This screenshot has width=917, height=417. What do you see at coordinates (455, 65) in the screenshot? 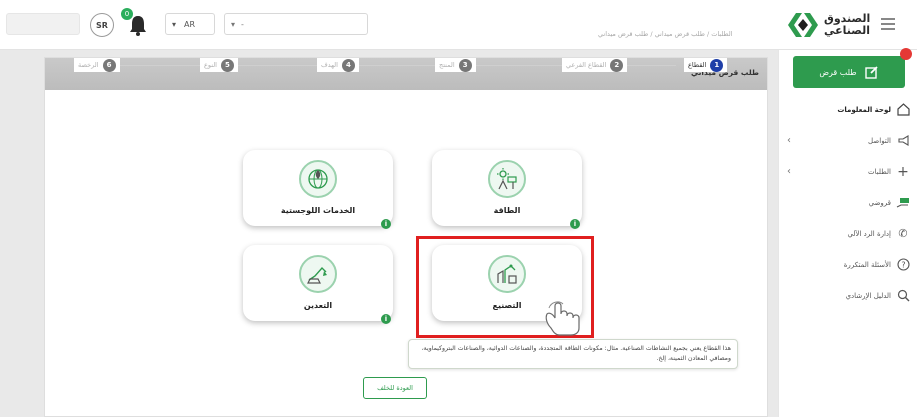
I see `step-product: المنتج 3` at bounding box center [455, 65].